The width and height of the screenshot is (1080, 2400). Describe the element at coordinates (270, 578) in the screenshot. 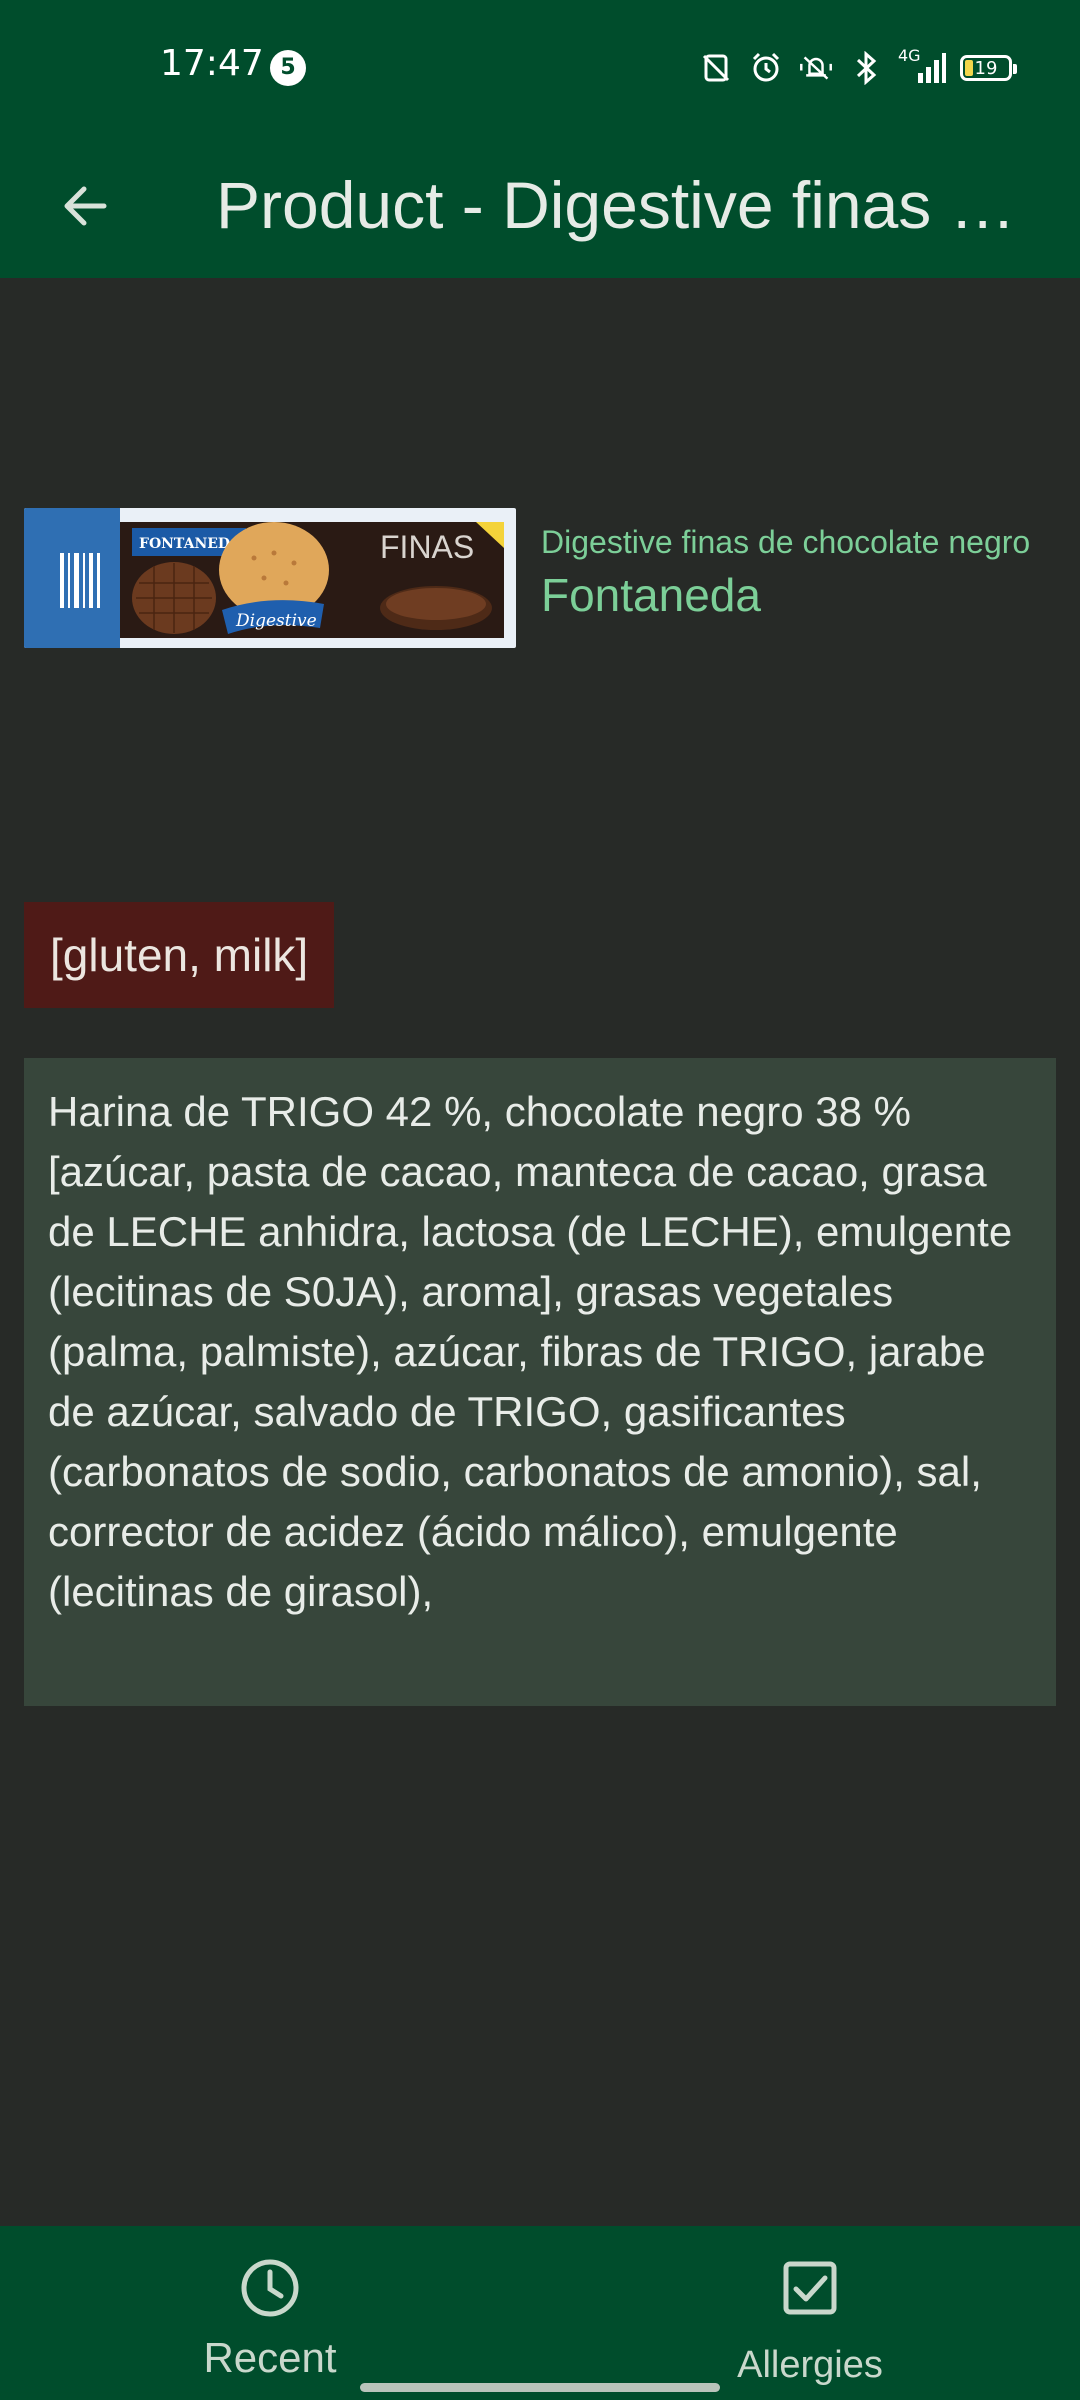

I see `product-image: FONTANEDA Digestive FINAS` at that location.